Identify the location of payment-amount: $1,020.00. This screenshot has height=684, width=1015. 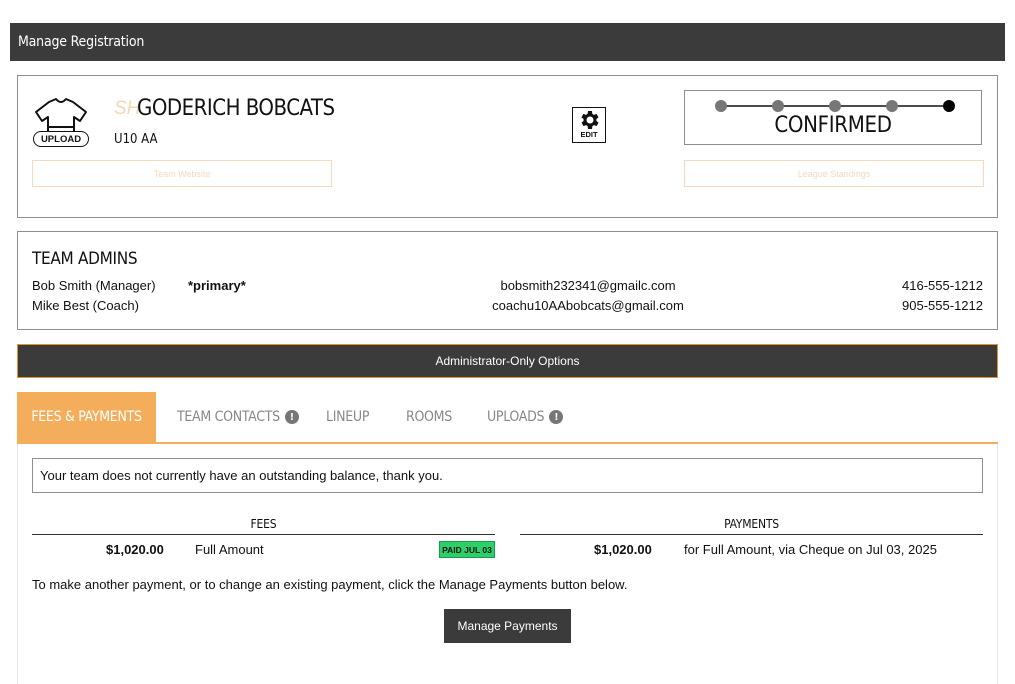
(623, 549).